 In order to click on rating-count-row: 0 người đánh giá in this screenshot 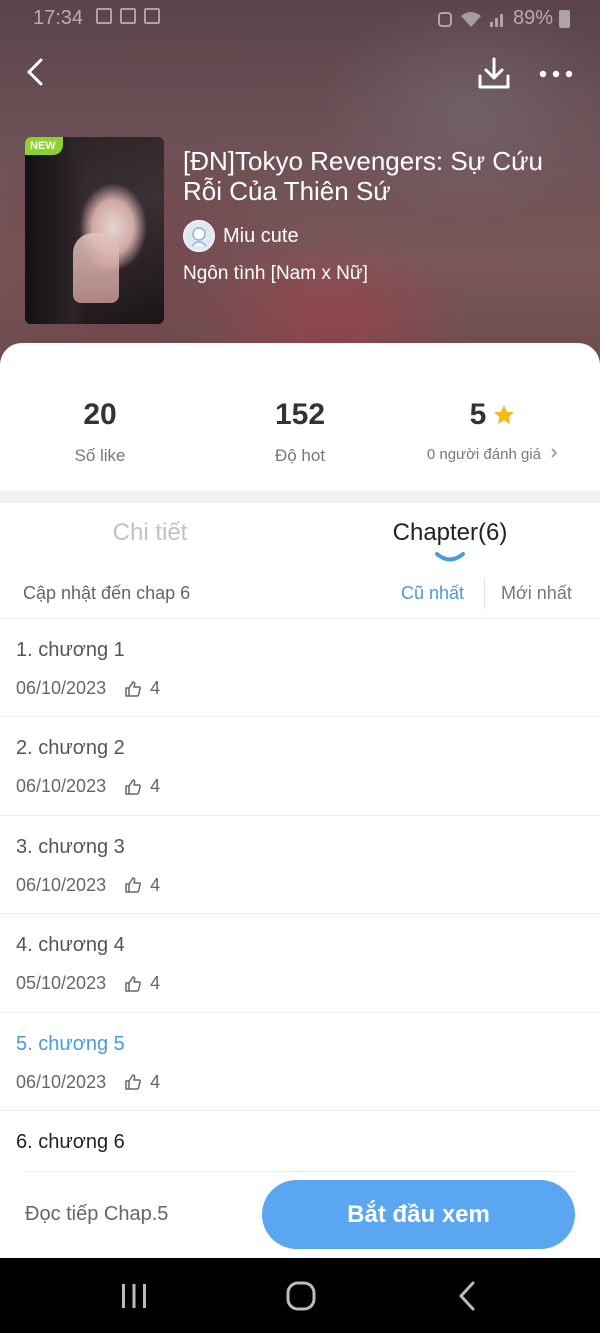, I will do `click(493, 454)`.